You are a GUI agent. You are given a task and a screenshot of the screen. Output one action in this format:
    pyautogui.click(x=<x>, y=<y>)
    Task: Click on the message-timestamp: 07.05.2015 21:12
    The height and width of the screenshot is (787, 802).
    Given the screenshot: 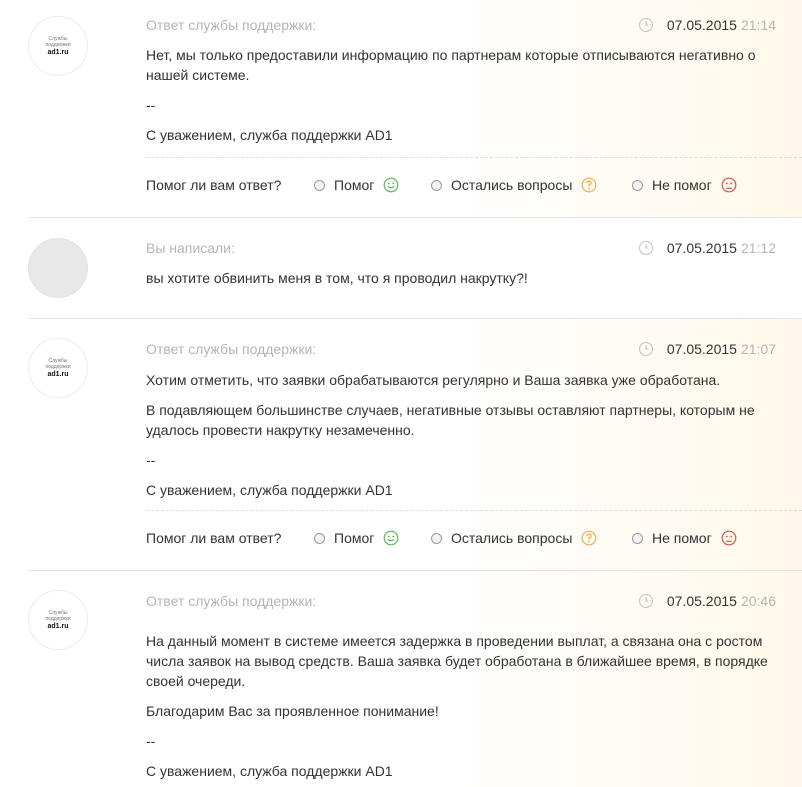 What is the action you would take?
    pyautogui.click(x=707, y=248)
    